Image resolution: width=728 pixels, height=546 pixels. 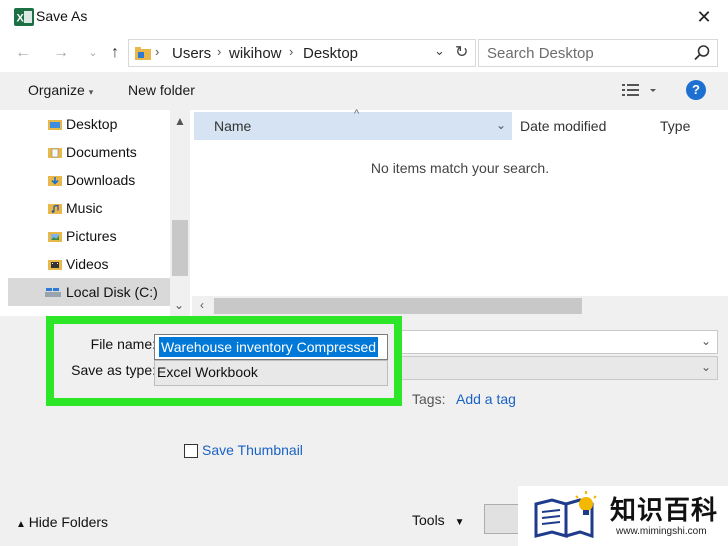 What do you see at coordinates (56, 90) in the screenshot?
I see `organize-label: Organize` at bounding box center [56, 90].